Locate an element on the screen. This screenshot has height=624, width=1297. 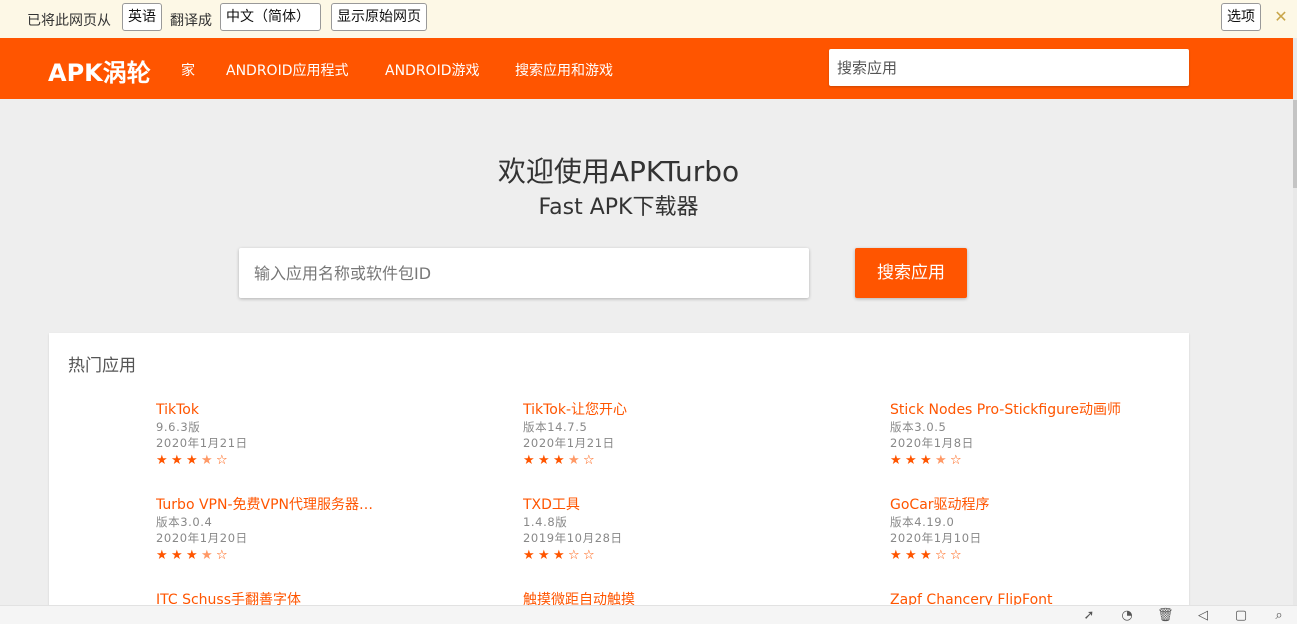
show-original-button: 显示原始网页 is located at coordinates (379, 17).